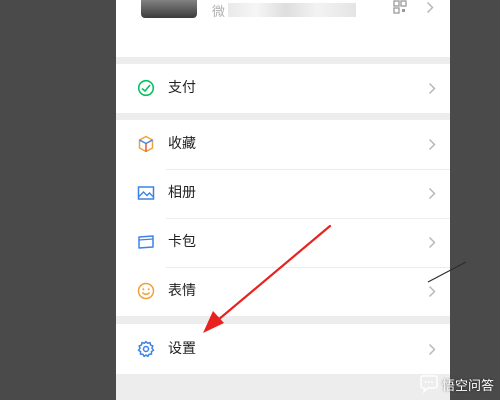 The image size is (500, 400). I want to click on sticker-smiley-icon, so click(146, 291).